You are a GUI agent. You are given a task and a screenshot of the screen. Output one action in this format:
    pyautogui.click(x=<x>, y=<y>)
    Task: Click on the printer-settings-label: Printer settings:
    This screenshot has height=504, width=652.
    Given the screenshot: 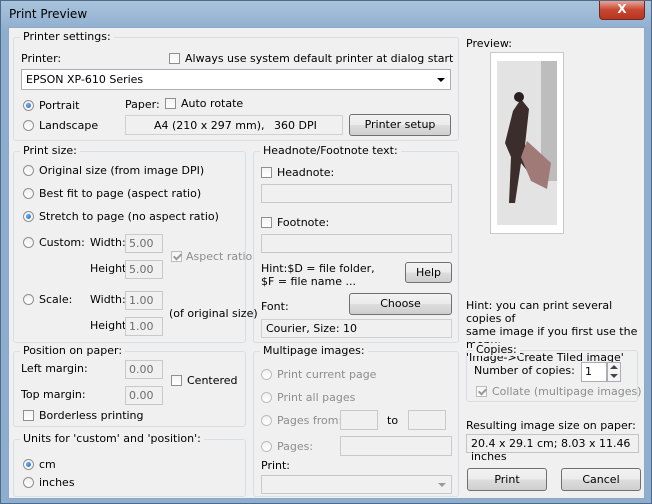 What is the action you would take?
    pyautogui.click(x=67, y=36)
    